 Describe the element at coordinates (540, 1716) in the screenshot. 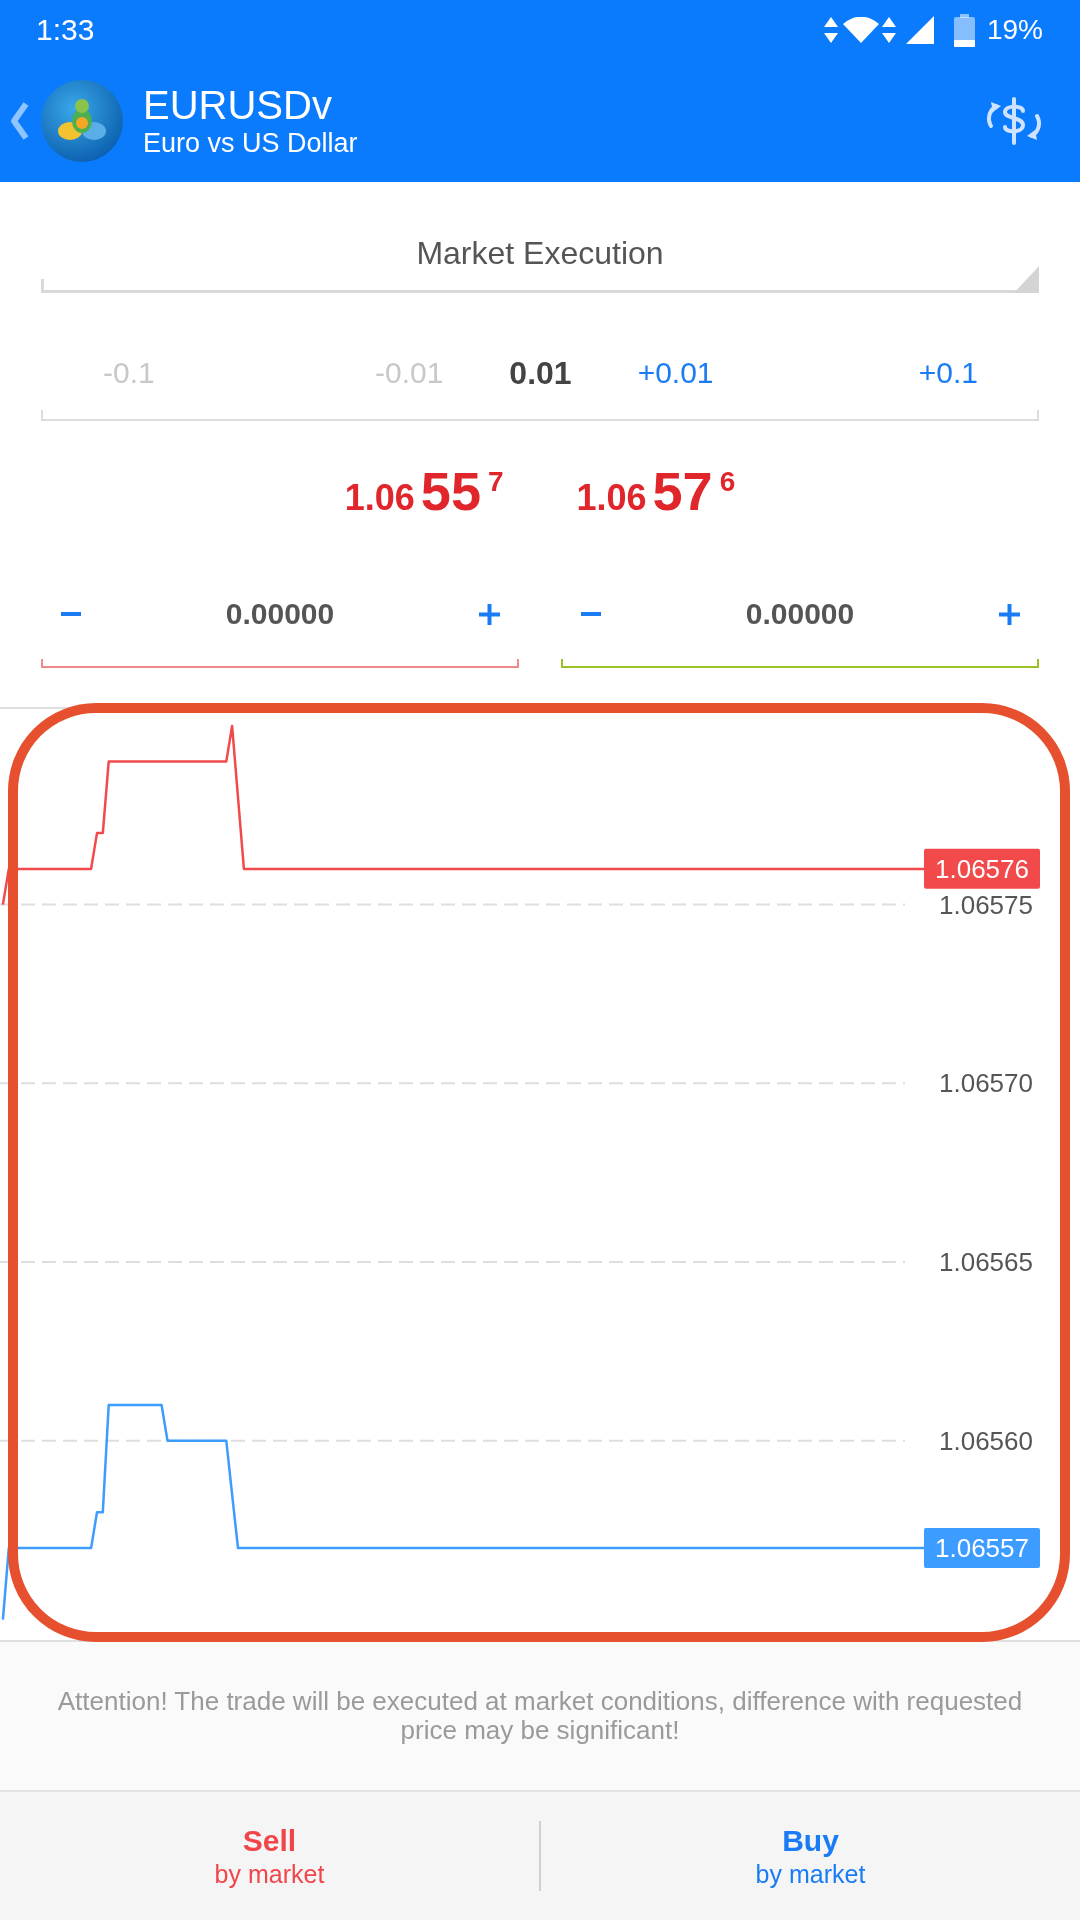

I see `notice-text: Attention! The trade will be executed at market conditions, difference with requested price may be significant!` at that location.